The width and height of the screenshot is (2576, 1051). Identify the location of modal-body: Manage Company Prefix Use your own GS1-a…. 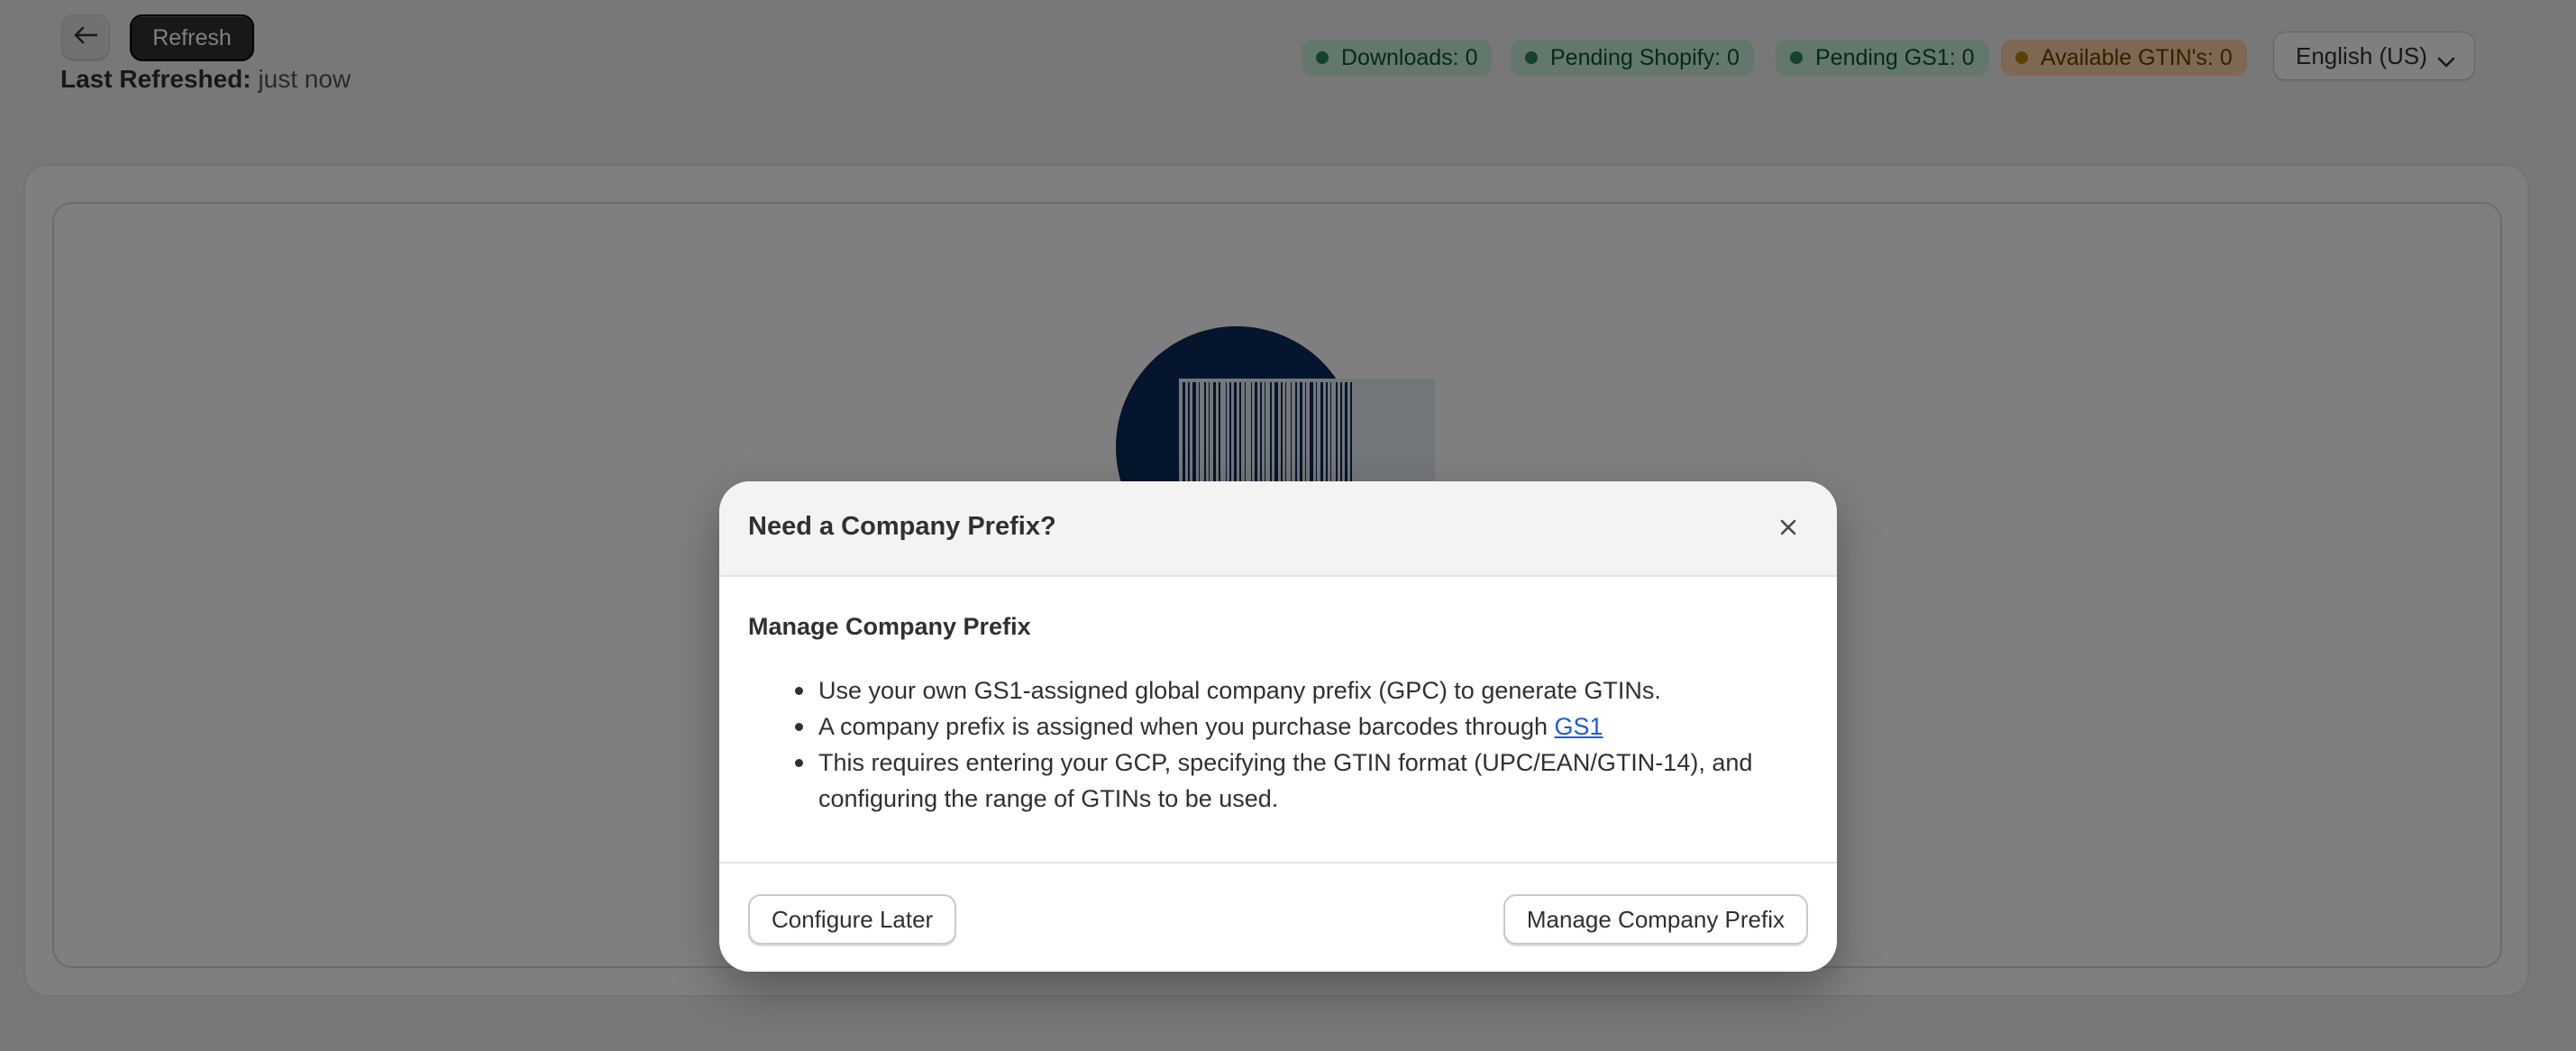
(1278, 720).